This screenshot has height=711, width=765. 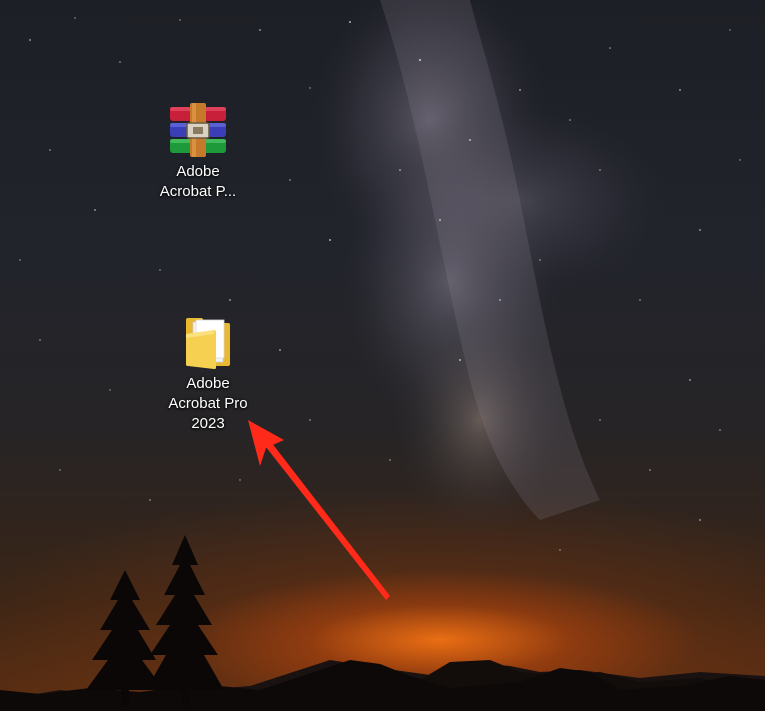 I want to click on winrar-archive-icon, so click(x=198, y=130).